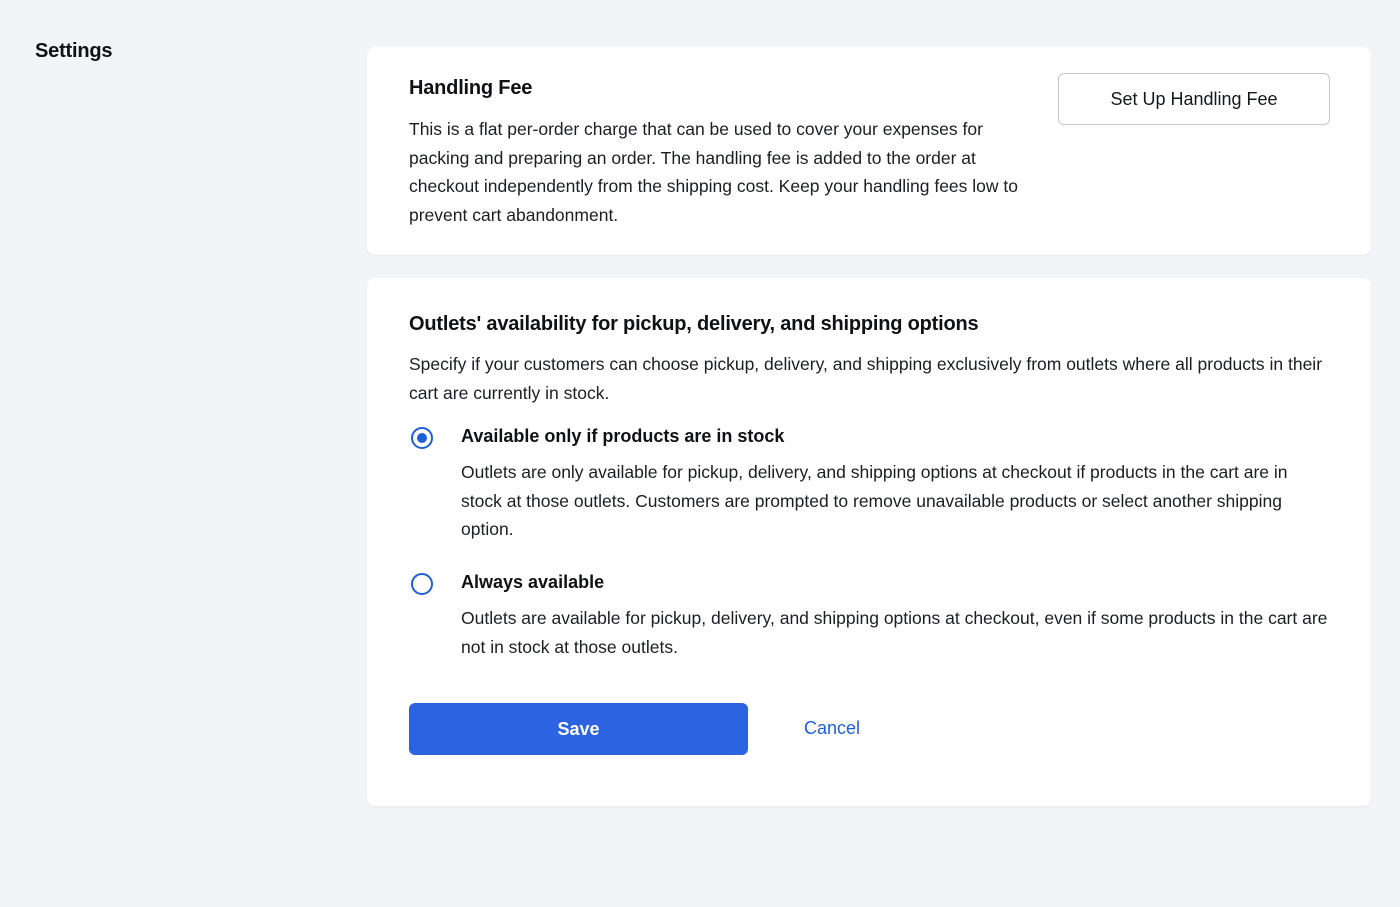 Image resolution: width=1400 pixels, height=907 pixels. Describe the element at coordinates (422, 438) in the screenshot. I see `radio-in-stock-only` at that location.